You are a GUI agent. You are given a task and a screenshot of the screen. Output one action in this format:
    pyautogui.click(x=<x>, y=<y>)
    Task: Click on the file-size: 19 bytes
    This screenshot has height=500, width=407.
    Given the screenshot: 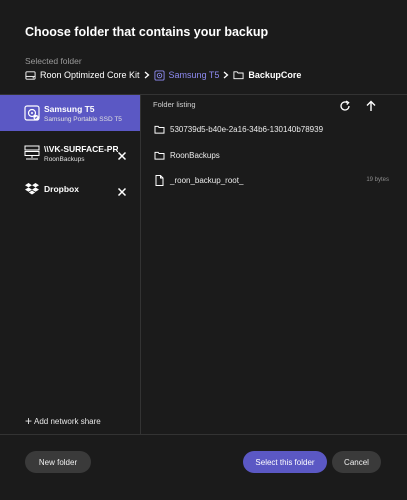 What is the action you would take?
    pyautogui.click(x=377, y=180)
    